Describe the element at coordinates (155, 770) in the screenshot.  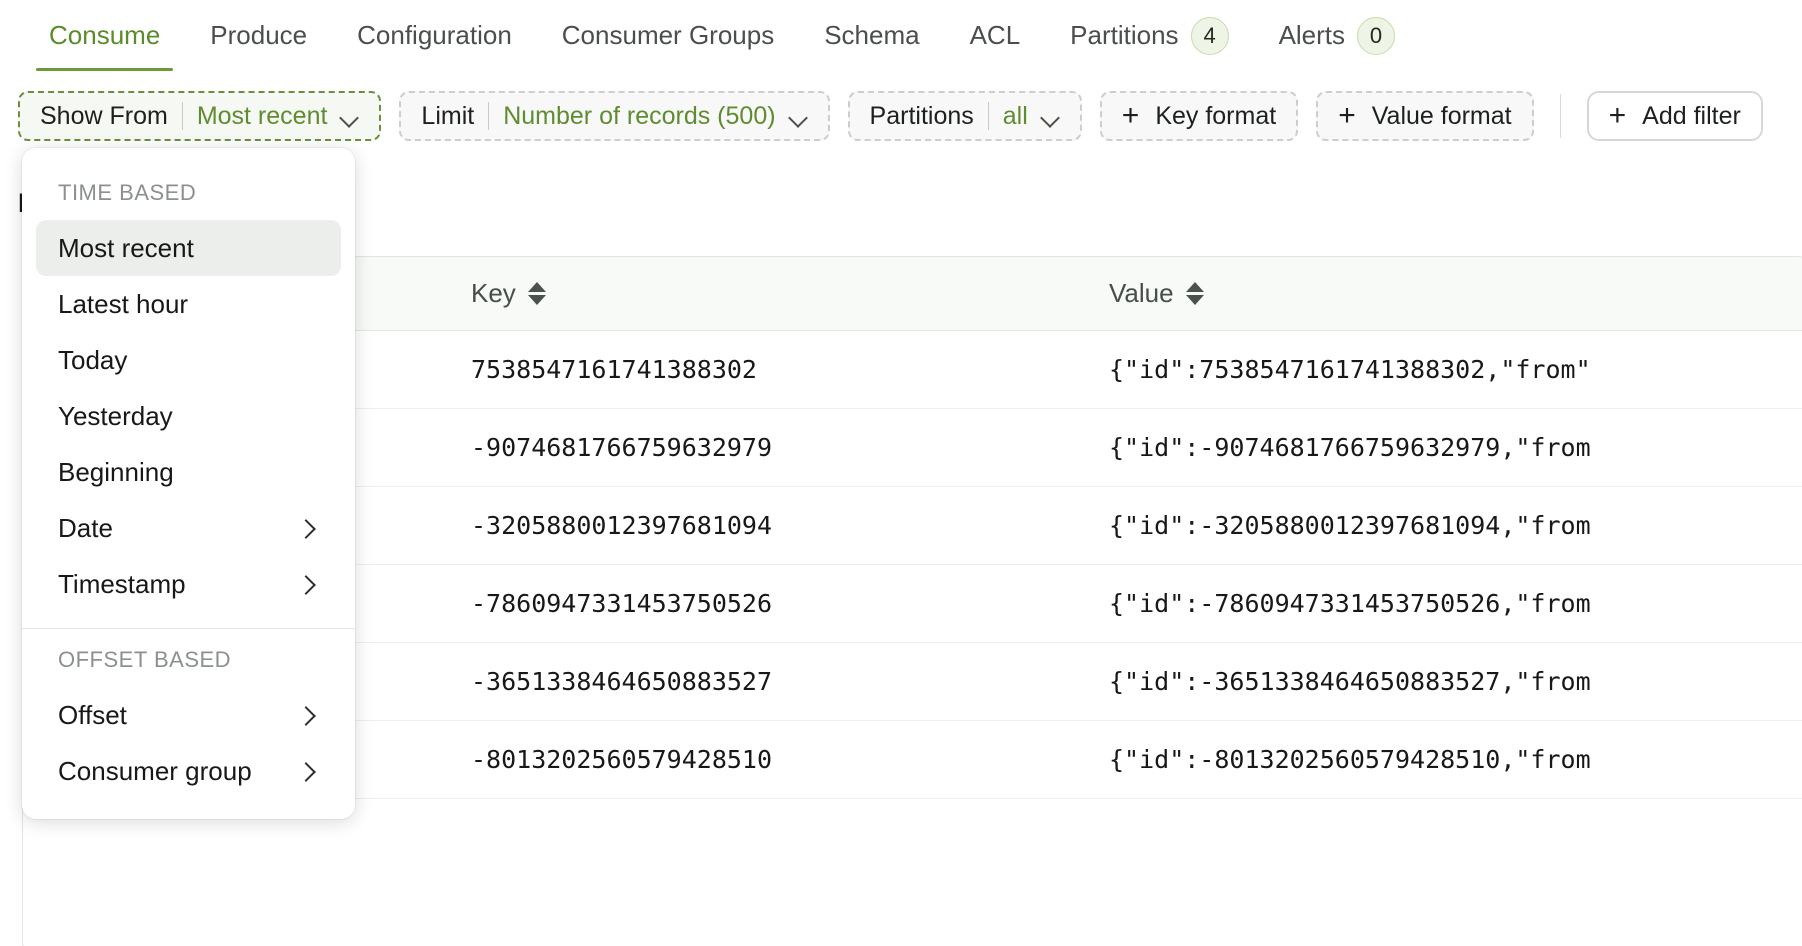
I see `menu-item-label: Consumer group` at that location.